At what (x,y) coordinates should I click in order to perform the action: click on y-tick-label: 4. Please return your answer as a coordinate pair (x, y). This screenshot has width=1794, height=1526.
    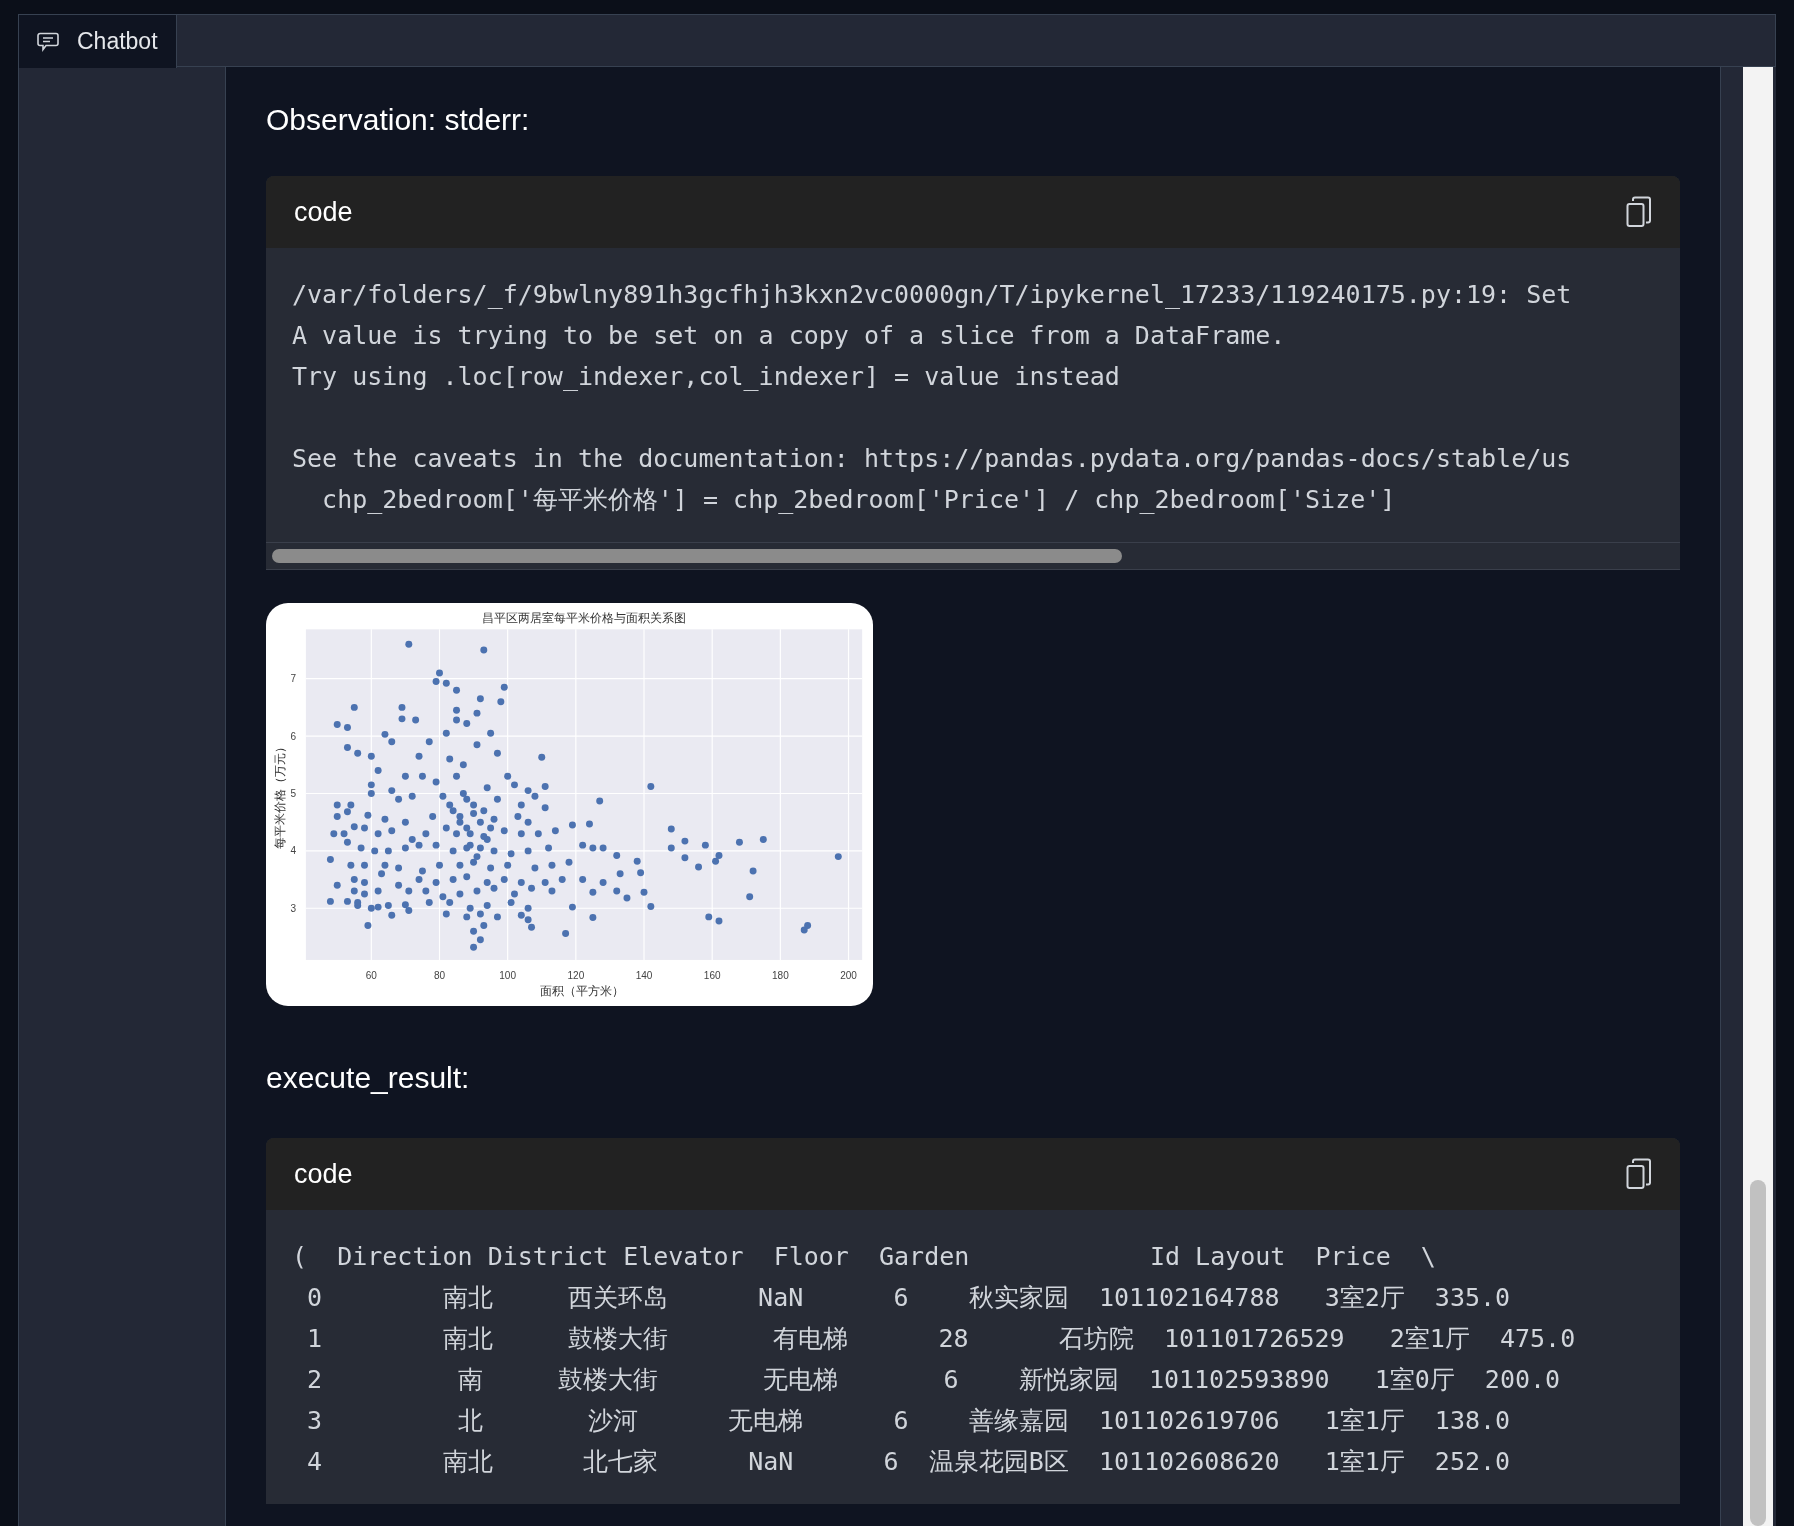
    Looking at the image, I should click on (293, 851).